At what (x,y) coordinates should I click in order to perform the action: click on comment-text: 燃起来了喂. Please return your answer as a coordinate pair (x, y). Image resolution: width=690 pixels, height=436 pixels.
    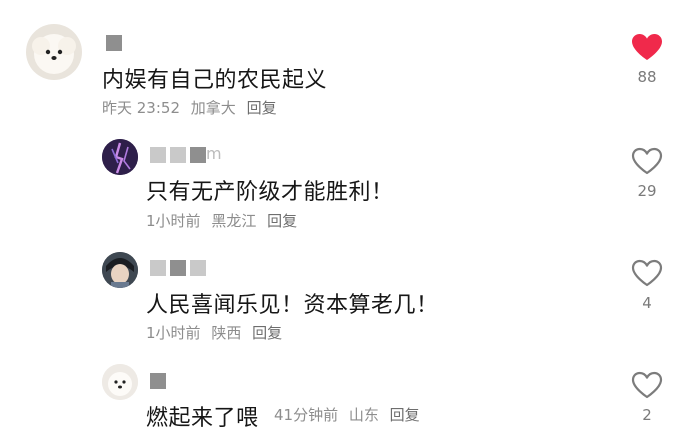
    Looking at the image, I should click on (202, 418).